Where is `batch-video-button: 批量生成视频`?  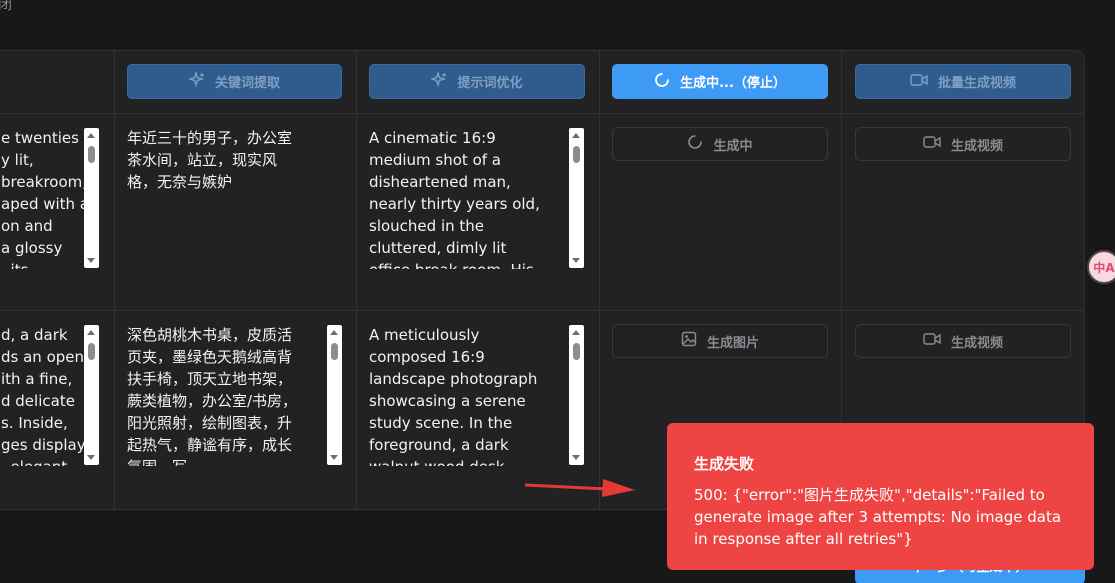
batch-video-button: 批量生成视频 is located at coordinates (963, 81).